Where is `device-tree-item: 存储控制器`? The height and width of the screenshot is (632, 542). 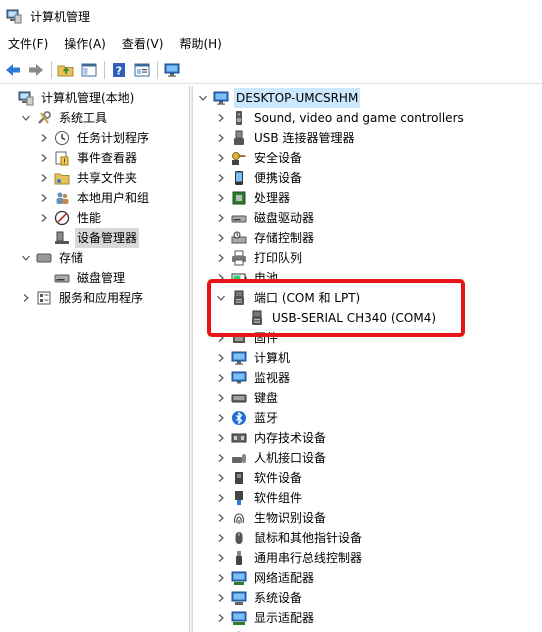
device-tree-item: 存储控制器 is located at coordinates (265, 238).